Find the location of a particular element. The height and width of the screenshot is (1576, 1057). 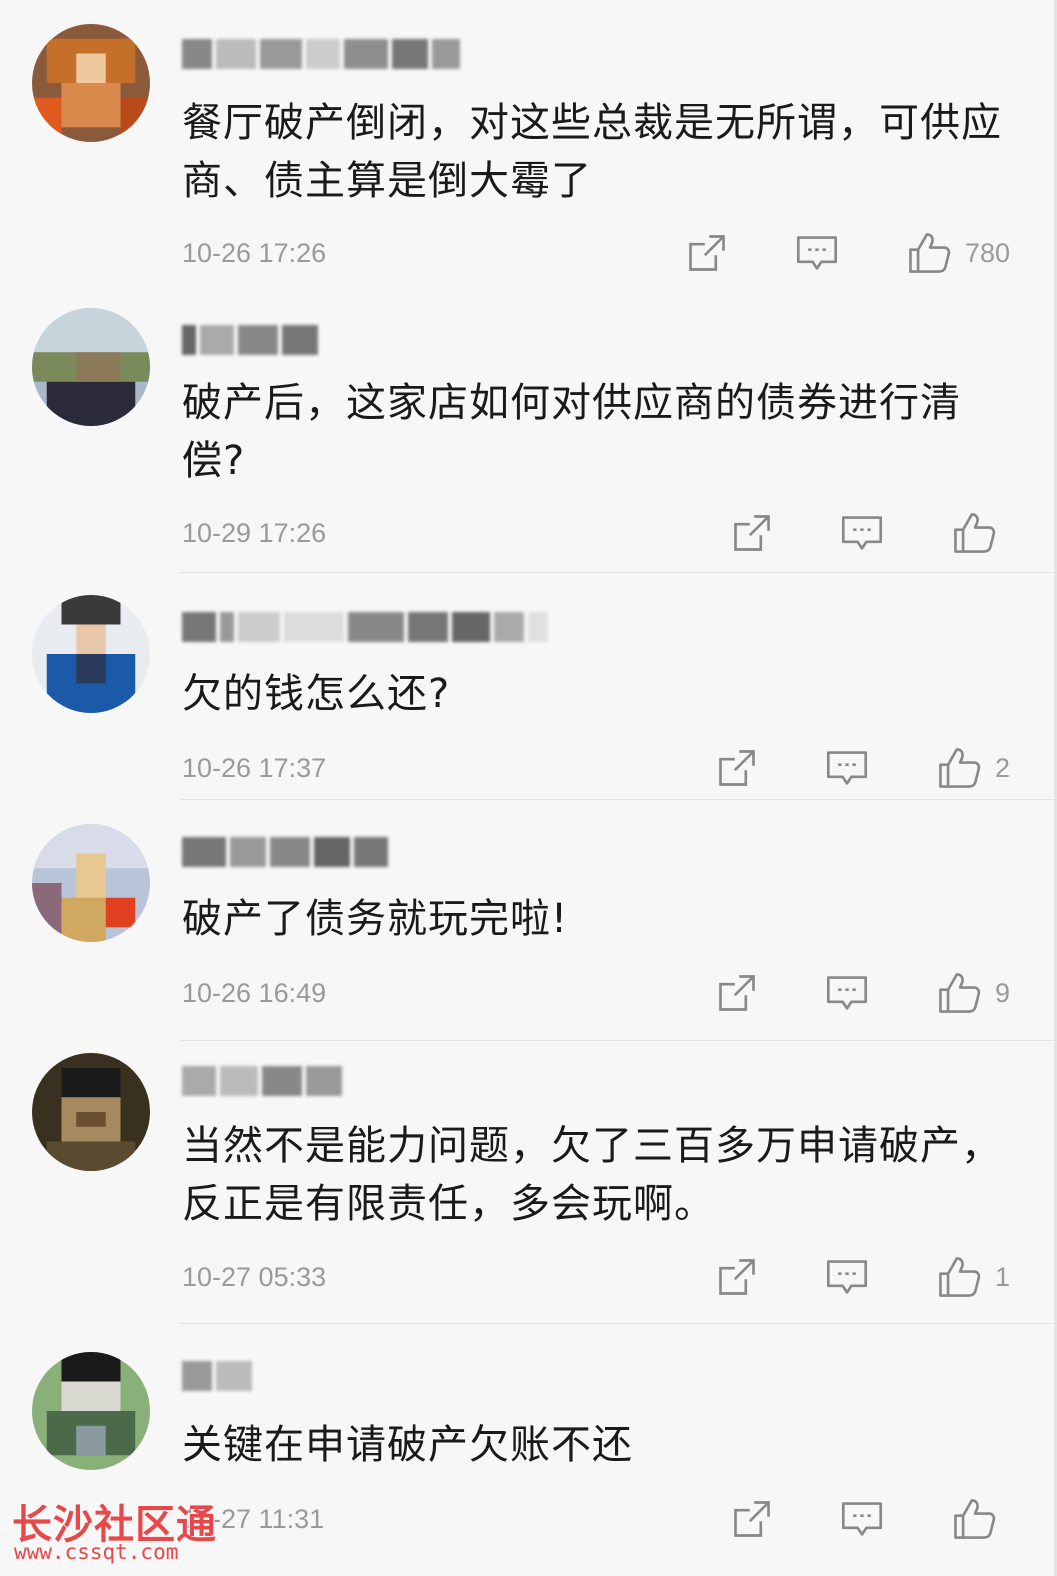

like-count: 2 is located at coordinates (1002, 767).